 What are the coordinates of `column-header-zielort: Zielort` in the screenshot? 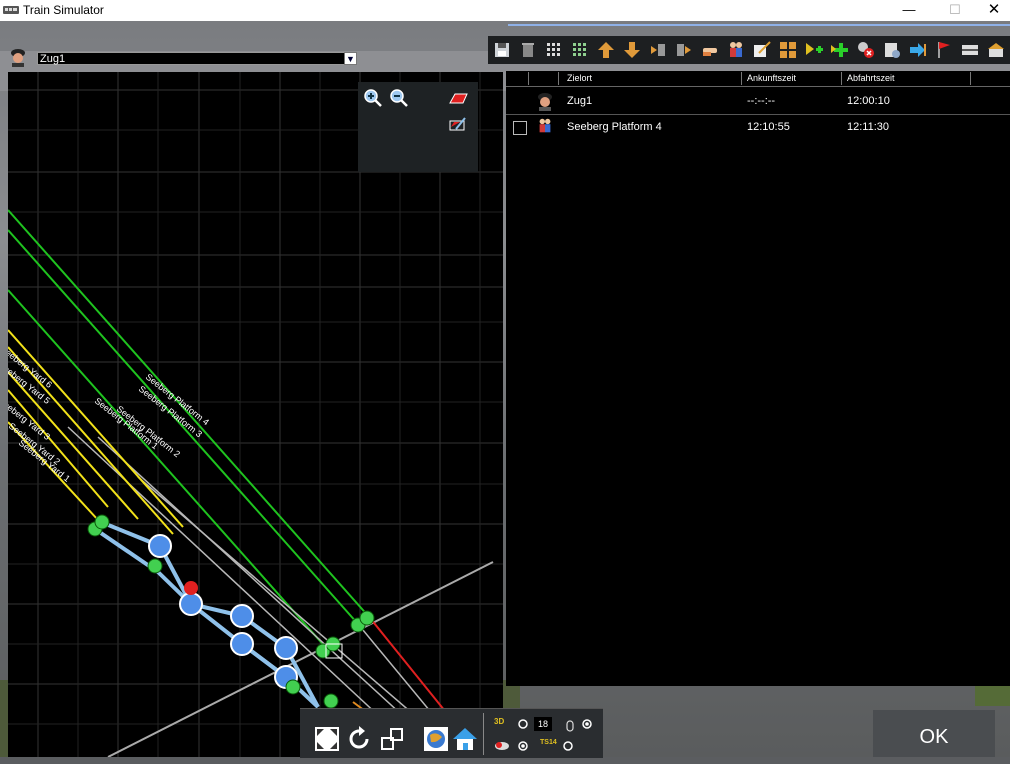 It's located at (579, 78).